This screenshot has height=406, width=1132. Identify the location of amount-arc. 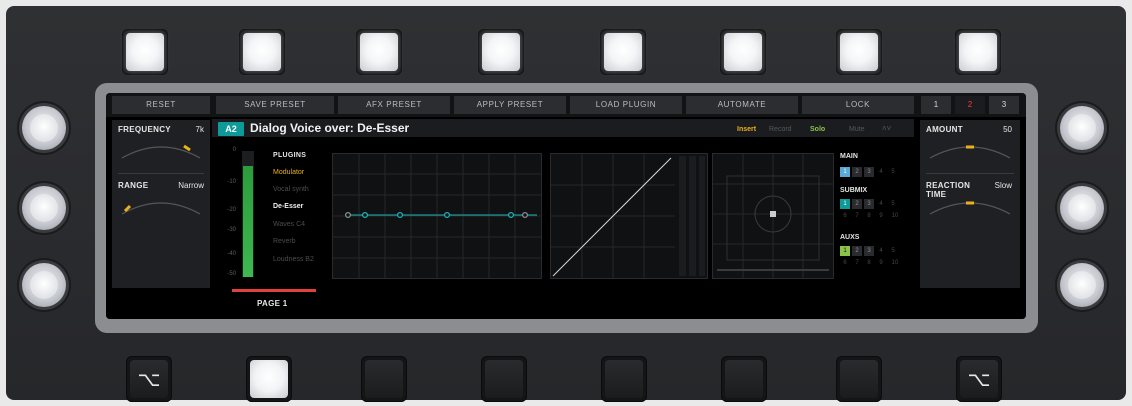
(970, 150).